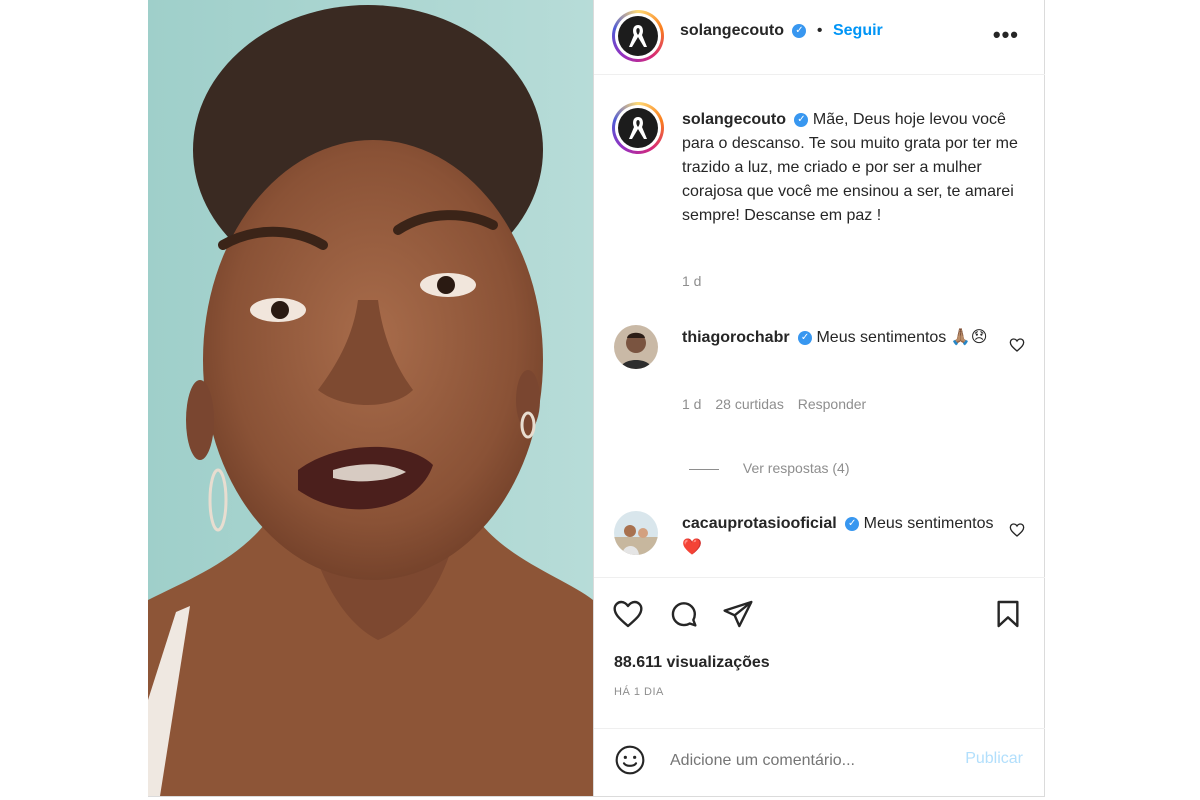 This screenshot has width=1200, height=800. What do you see at coordinates (628, 614) in the screenshot?
I see `like-heart-icon` at bounding box center [628, 614].